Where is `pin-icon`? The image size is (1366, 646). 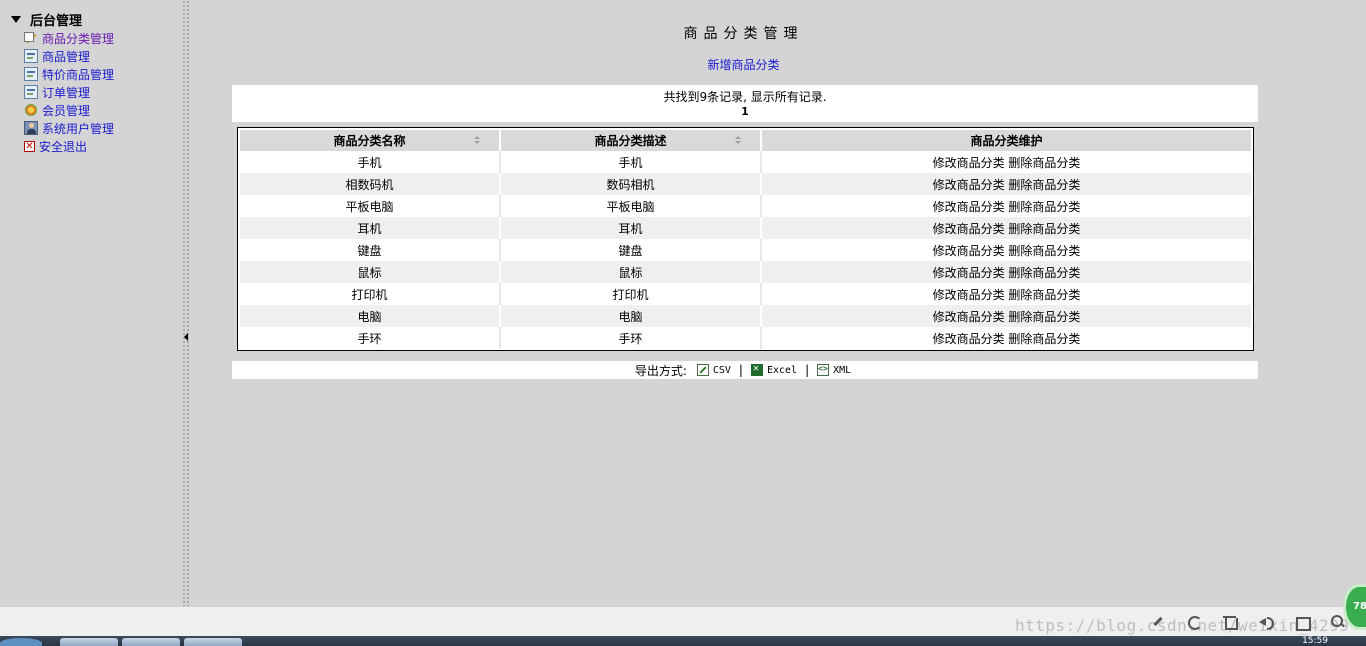
pin-icon is located at coordinates (1158, 622).